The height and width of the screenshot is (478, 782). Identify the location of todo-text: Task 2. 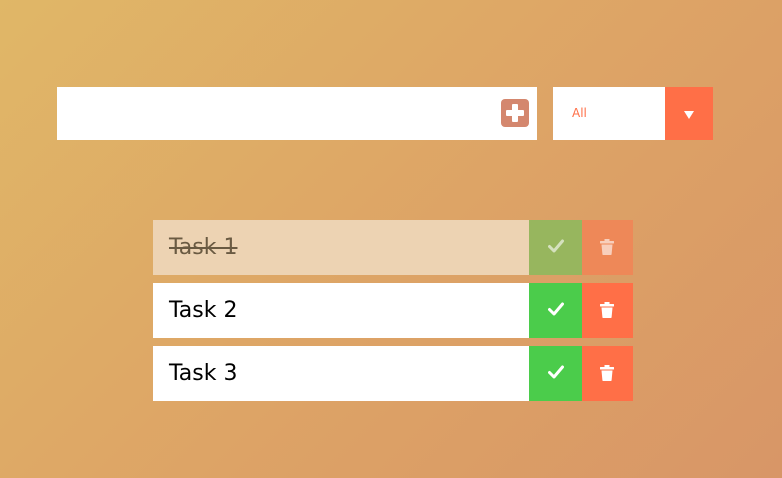
(203, 310).